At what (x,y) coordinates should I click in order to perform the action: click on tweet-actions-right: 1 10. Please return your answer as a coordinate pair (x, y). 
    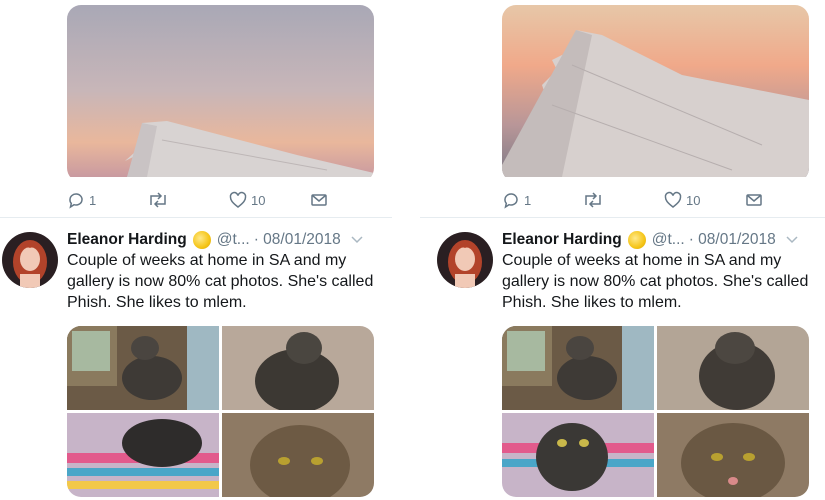
    Looking at the image, I should click on (652, 200).